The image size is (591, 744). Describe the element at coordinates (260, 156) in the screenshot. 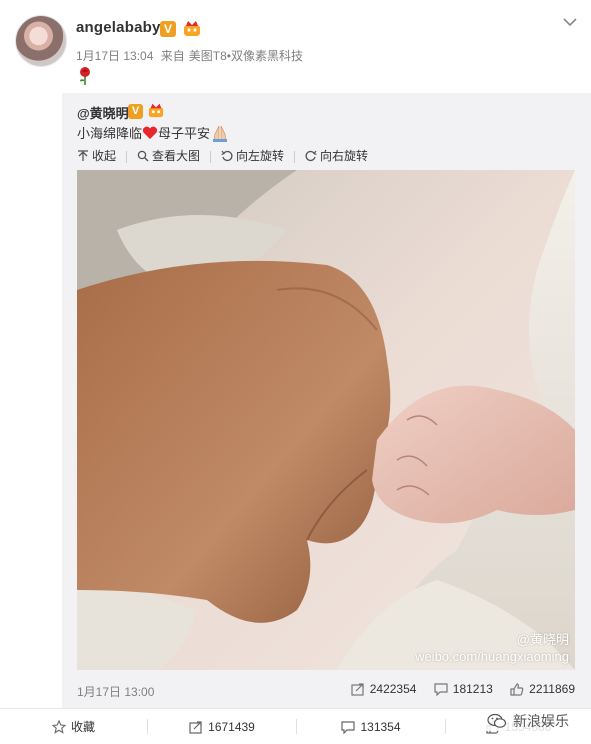

I see `rotate-left-label: 向左旋转` at that location.